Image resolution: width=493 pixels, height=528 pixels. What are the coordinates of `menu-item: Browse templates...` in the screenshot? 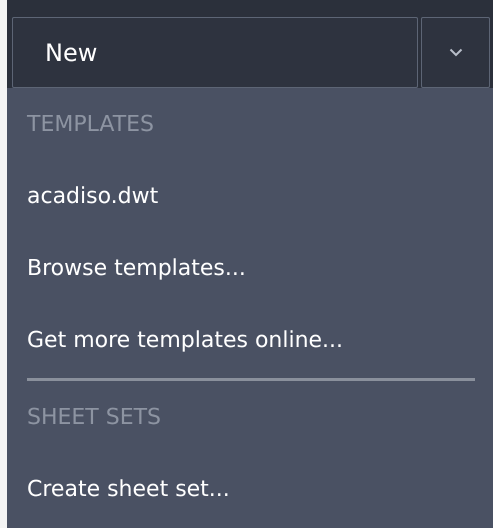 It's located at (136, 268).